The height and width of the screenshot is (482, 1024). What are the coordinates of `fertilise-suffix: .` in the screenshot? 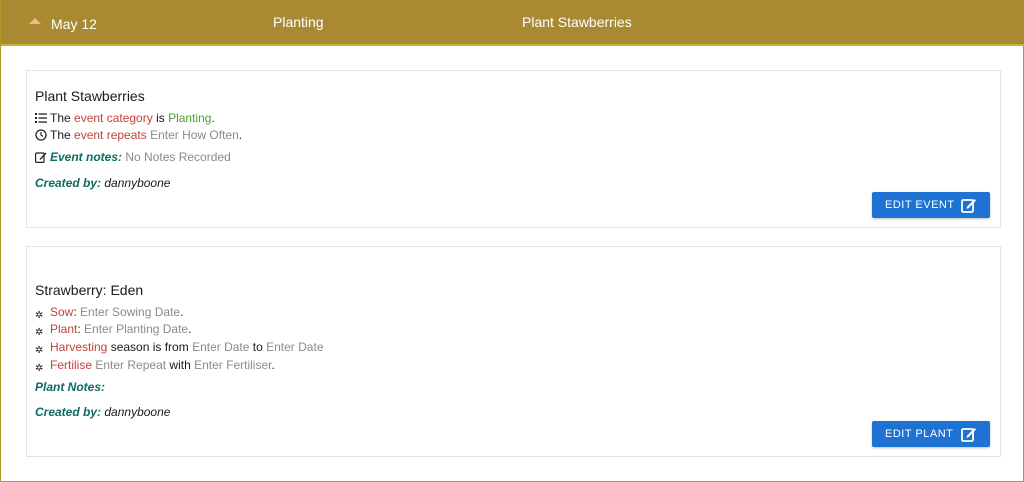 It's located at (273, 365).